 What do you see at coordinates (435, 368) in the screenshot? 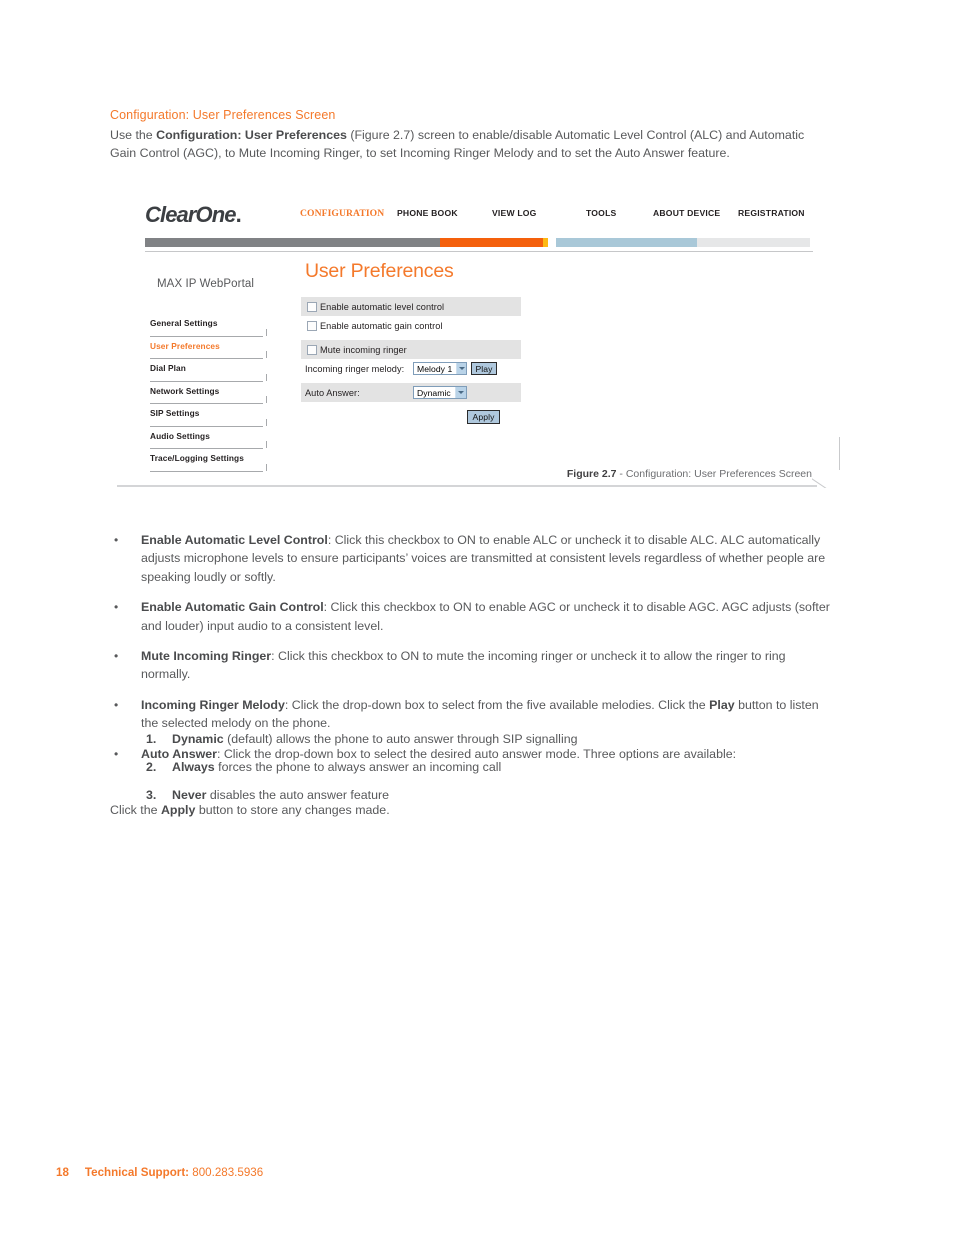
I see `select-ringer-melody-value: Melody 1` at bounding box center [435, 368].